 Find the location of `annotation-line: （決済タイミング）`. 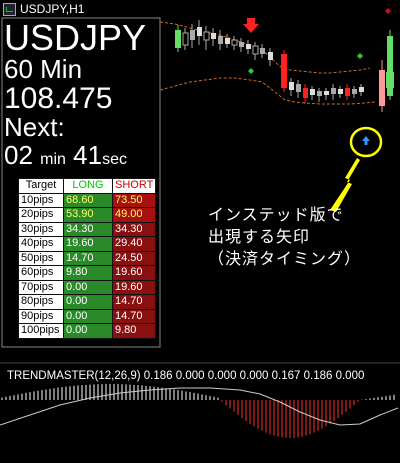

annotation-line: （決済タイミング） is located at coordinates (285, 258).